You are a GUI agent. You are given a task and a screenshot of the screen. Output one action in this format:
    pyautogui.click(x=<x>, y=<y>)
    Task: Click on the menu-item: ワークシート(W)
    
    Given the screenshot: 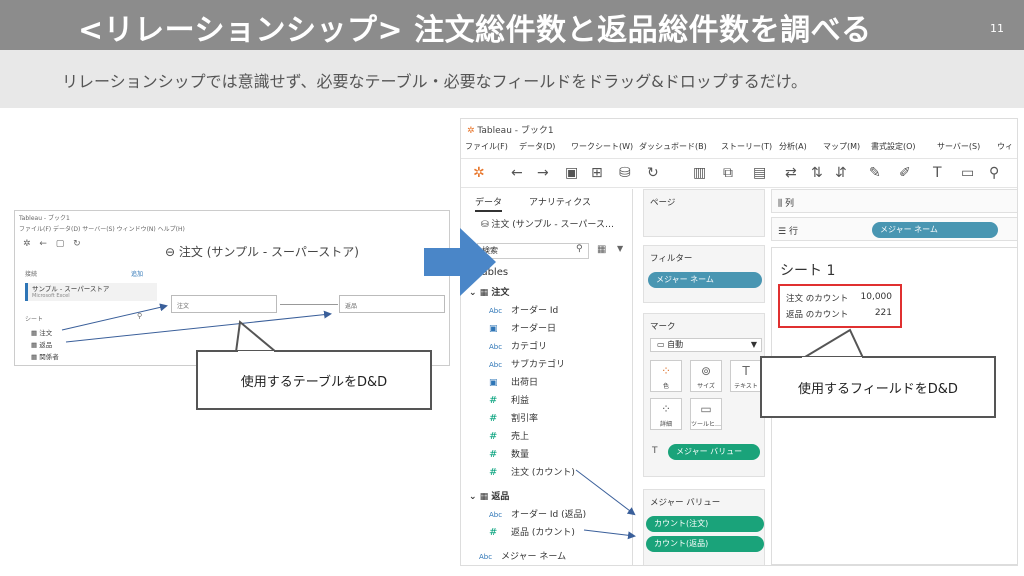 What is the action you would take?
    pyautogui.click(x=602, y=146)
    